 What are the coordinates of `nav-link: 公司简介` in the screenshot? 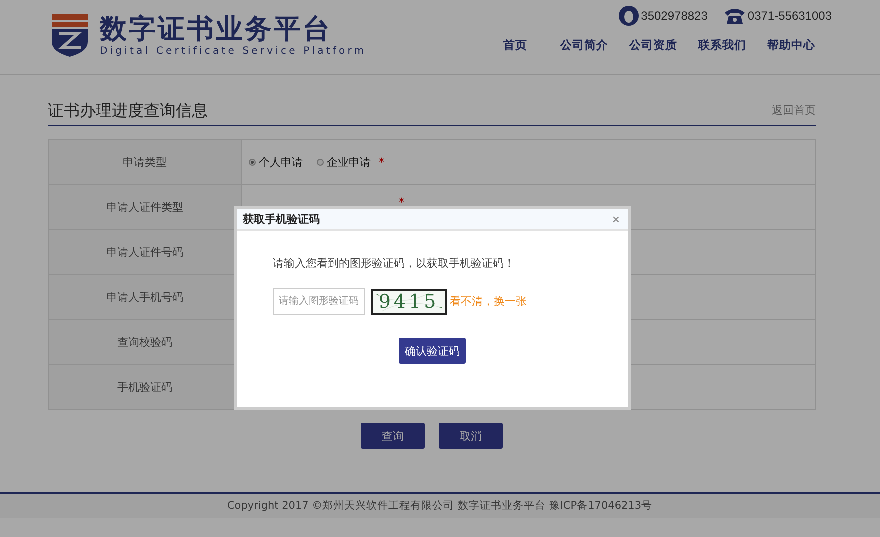 It's located at (584, 45).